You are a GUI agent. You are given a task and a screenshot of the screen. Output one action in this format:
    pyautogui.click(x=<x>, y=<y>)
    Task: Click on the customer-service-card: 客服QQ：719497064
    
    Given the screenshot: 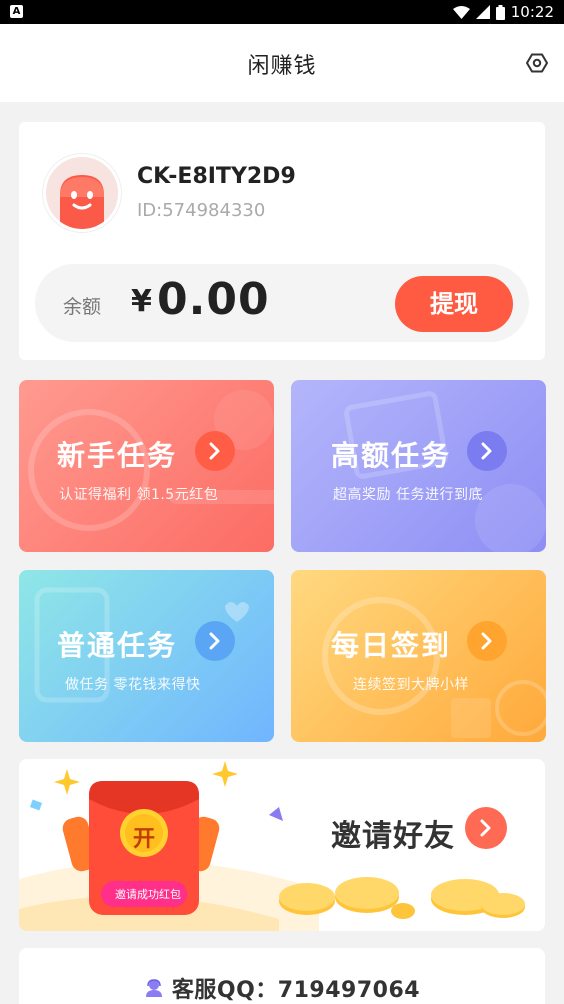 What is the action you would take?
    pyautogui.click(x=282, y=976)
    